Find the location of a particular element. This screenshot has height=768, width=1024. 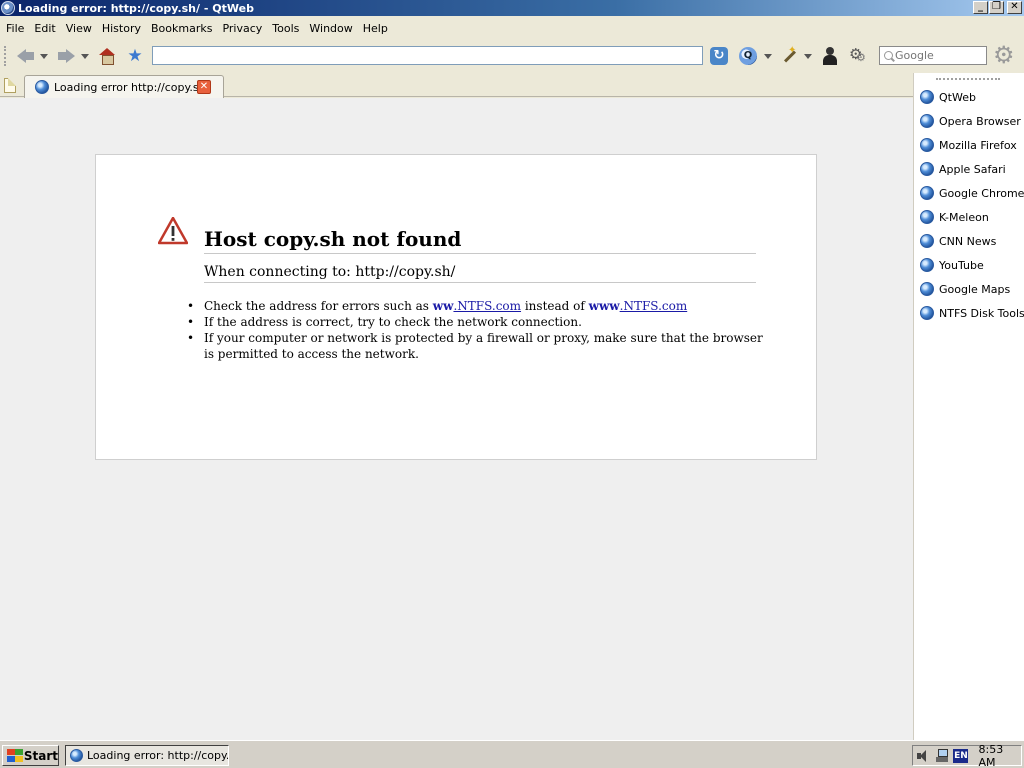

sidebar-item-youtube: YouTube is located at coordinates (952, 265).